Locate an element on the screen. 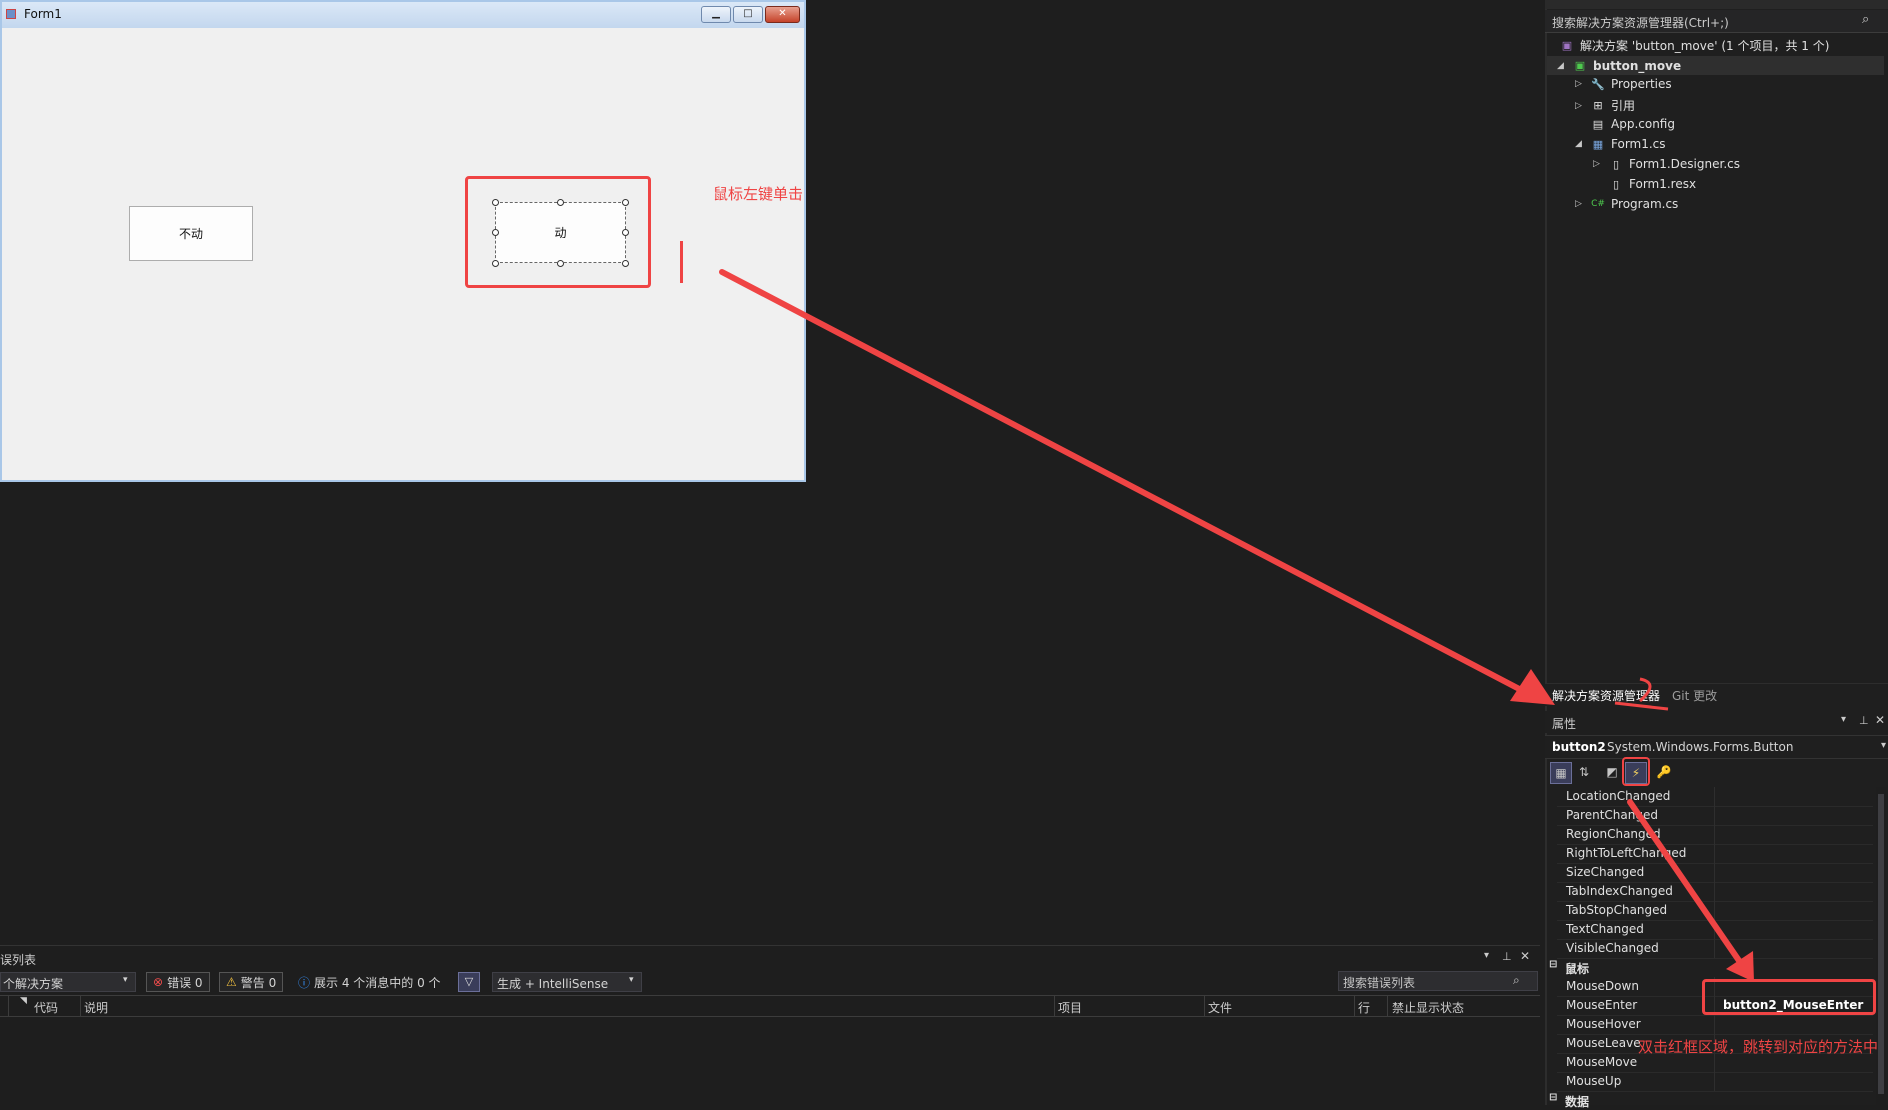 This screenshot has height=1110, width=1888. annotation-underline is located at coordinates (1641, 706).